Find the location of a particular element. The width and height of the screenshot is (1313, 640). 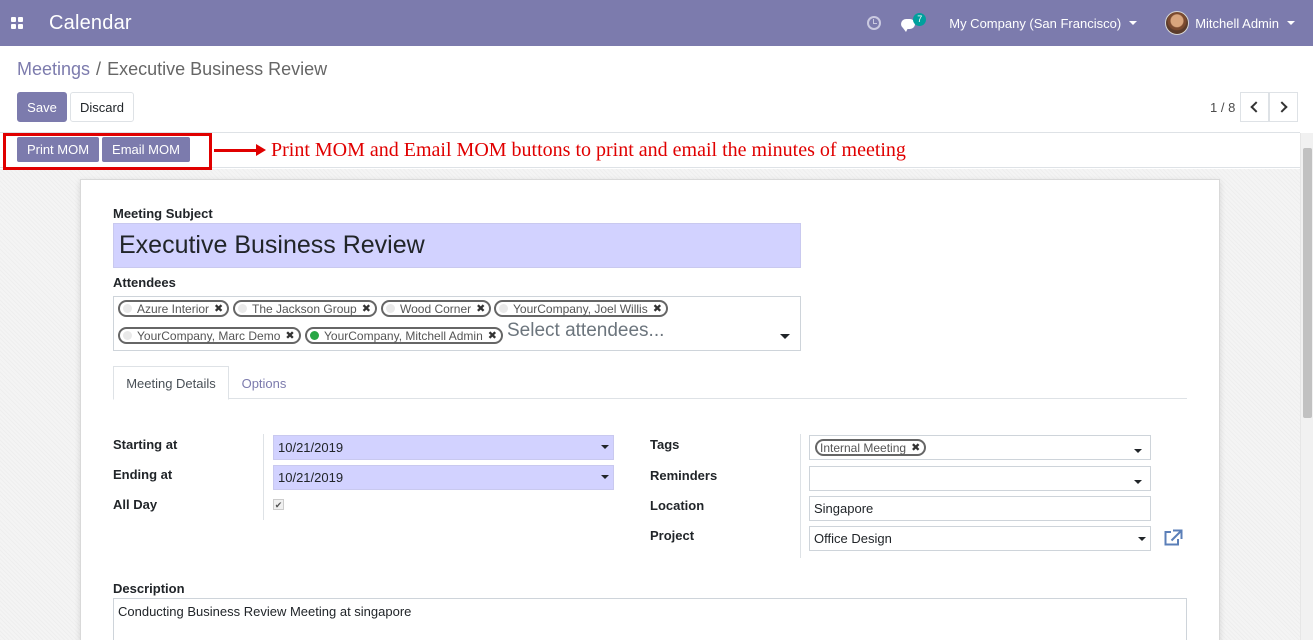

attendee-name: YourCompany, Mitchell Admin is located at coordinates (403, 335).